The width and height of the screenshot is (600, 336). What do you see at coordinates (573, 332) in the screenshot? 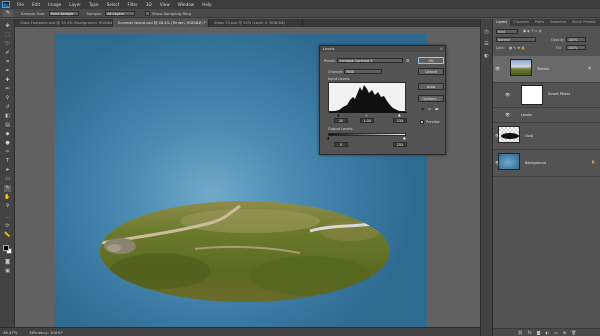
I see `delete-layer-icon: 🗑` at bounding box center [573, 332].